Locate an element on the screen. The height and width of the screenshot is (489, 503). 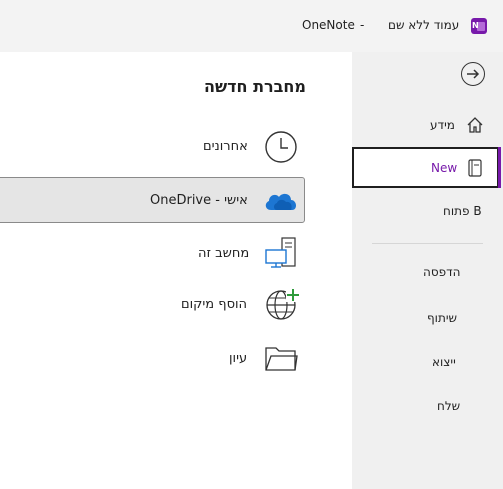
nav-item-open: פתוח B is located at coordinates (462, 211).